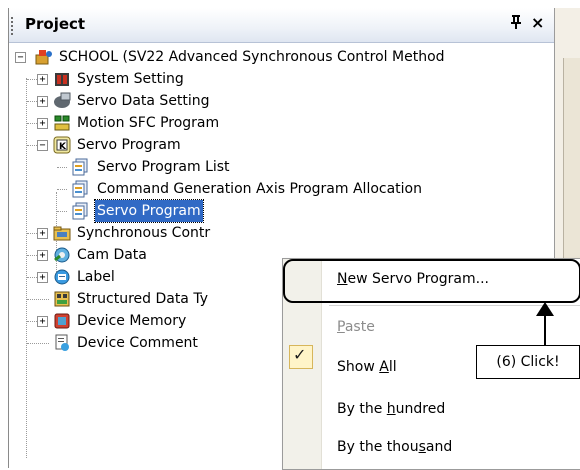  What do you see at coordinates (384, 367) in the screenshot?
I see `mnemonic: A` at bounding box center [384, 367].